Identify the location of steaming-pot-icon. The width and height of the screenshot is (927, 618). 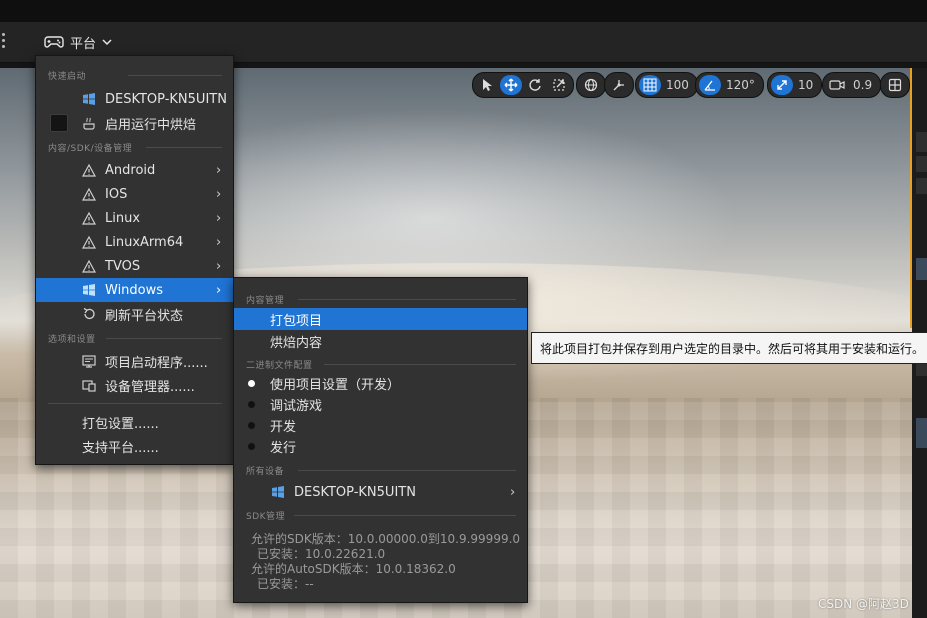
(89, 123).